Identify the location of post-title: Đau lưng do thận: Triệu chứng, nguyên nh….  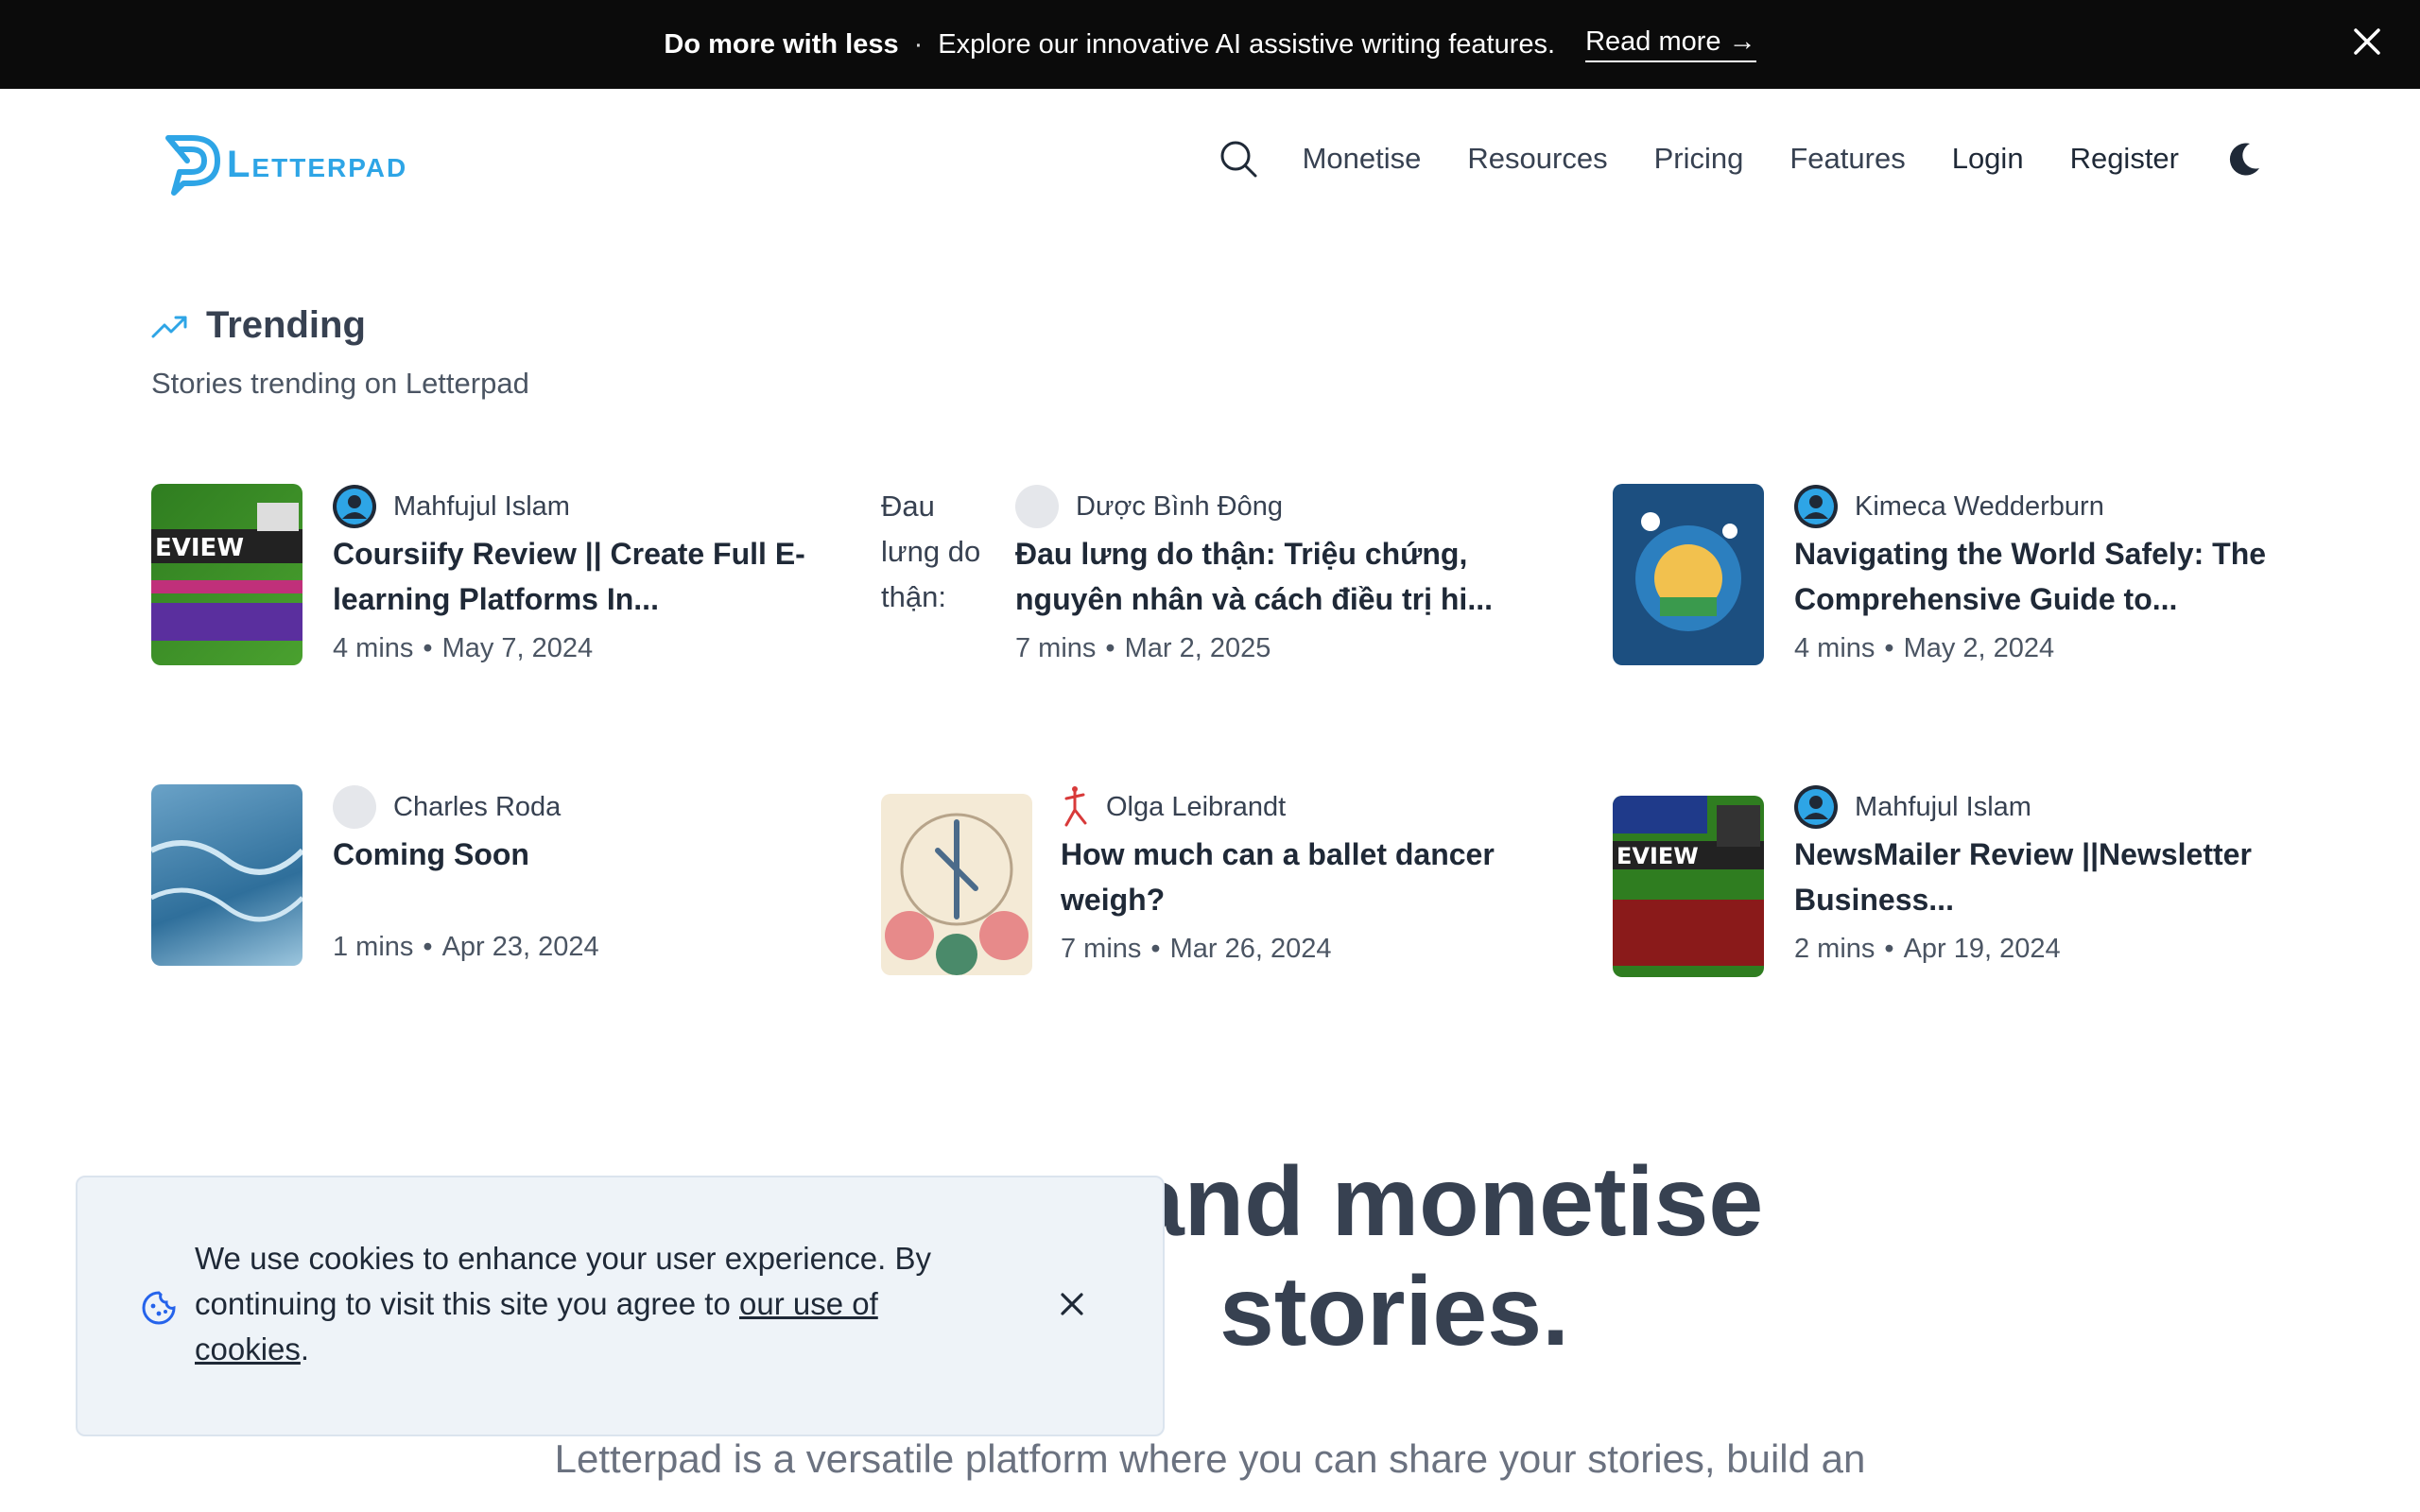
(1288, 576).